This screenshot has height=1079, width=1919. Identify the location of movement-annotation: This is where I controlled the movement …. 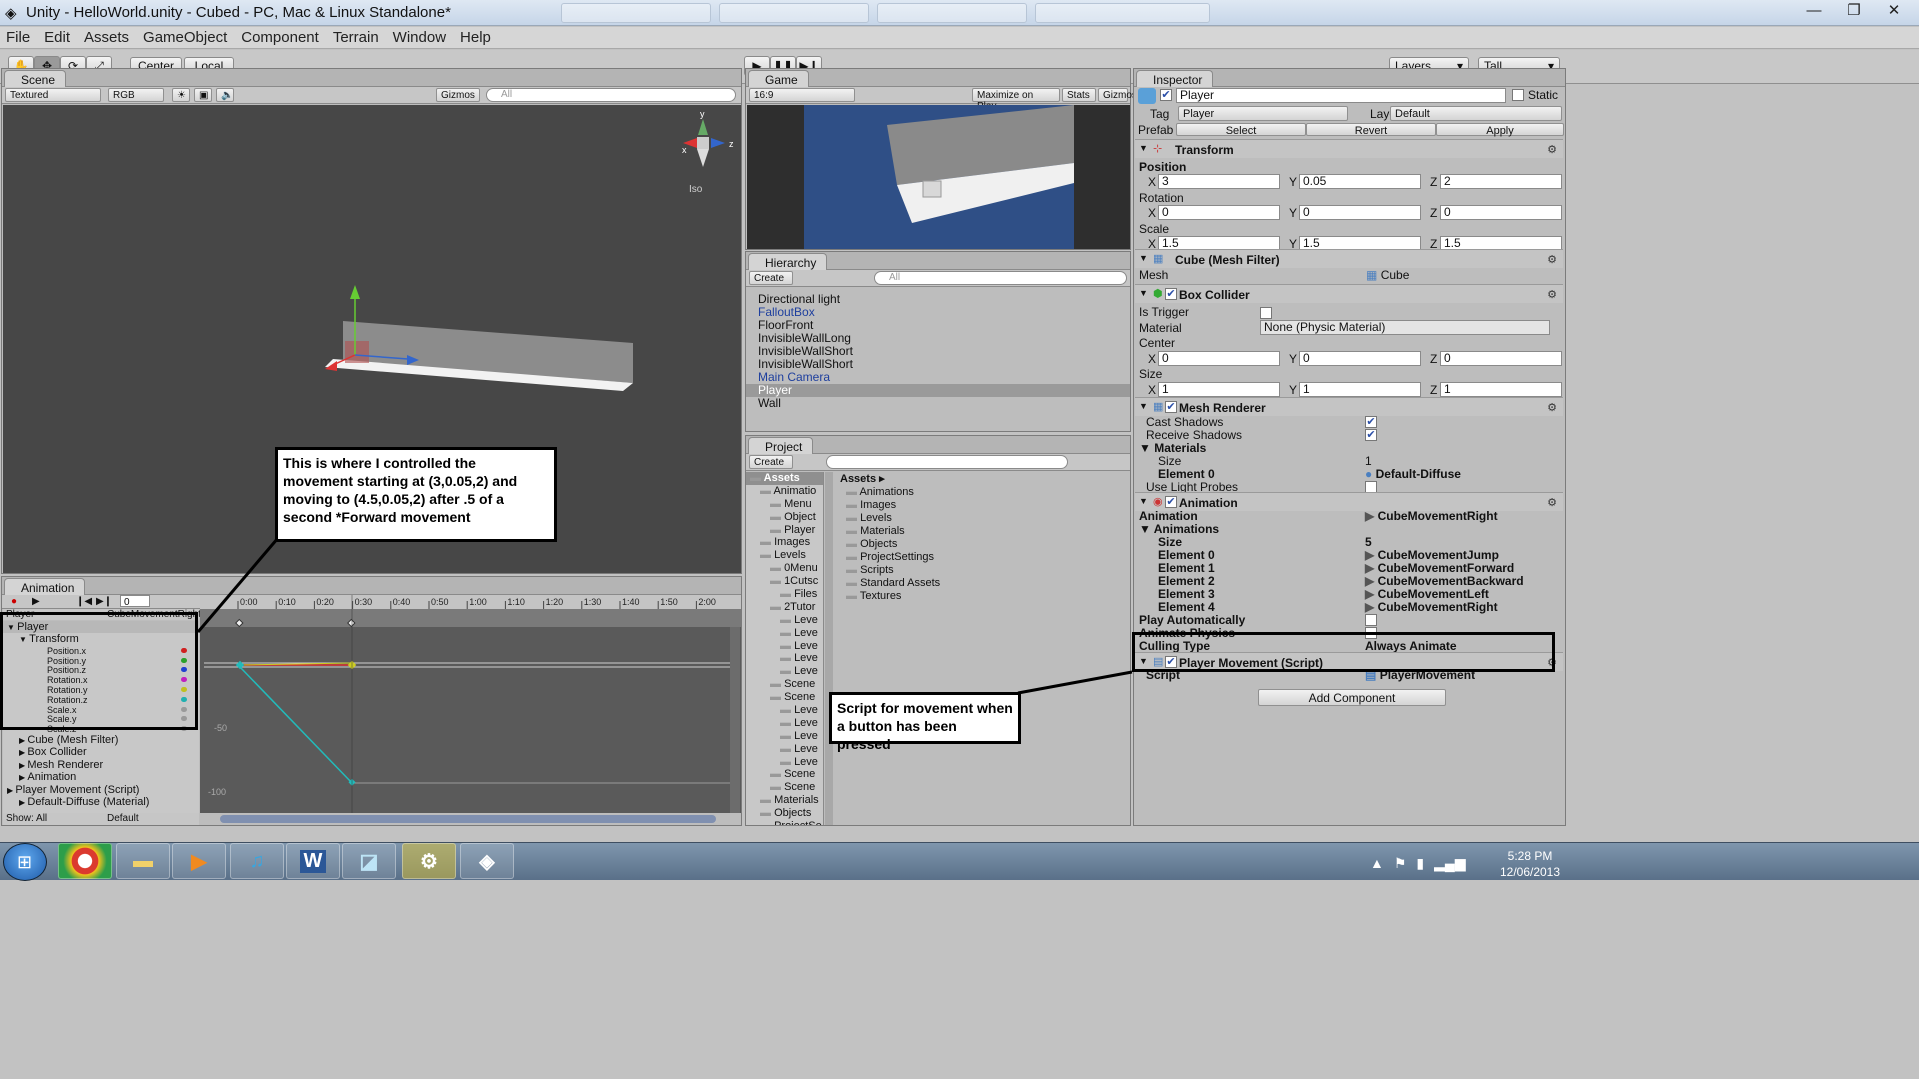
(416, 494).